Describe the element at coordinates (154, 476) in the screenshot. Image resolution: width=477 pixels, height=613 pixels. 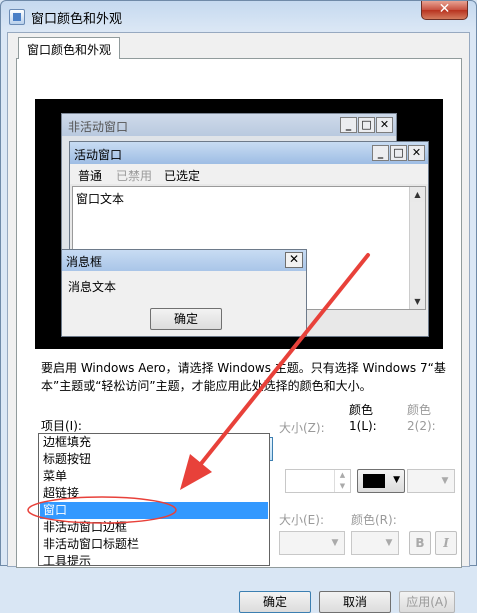
I see `list-item: 菜单` at that location.